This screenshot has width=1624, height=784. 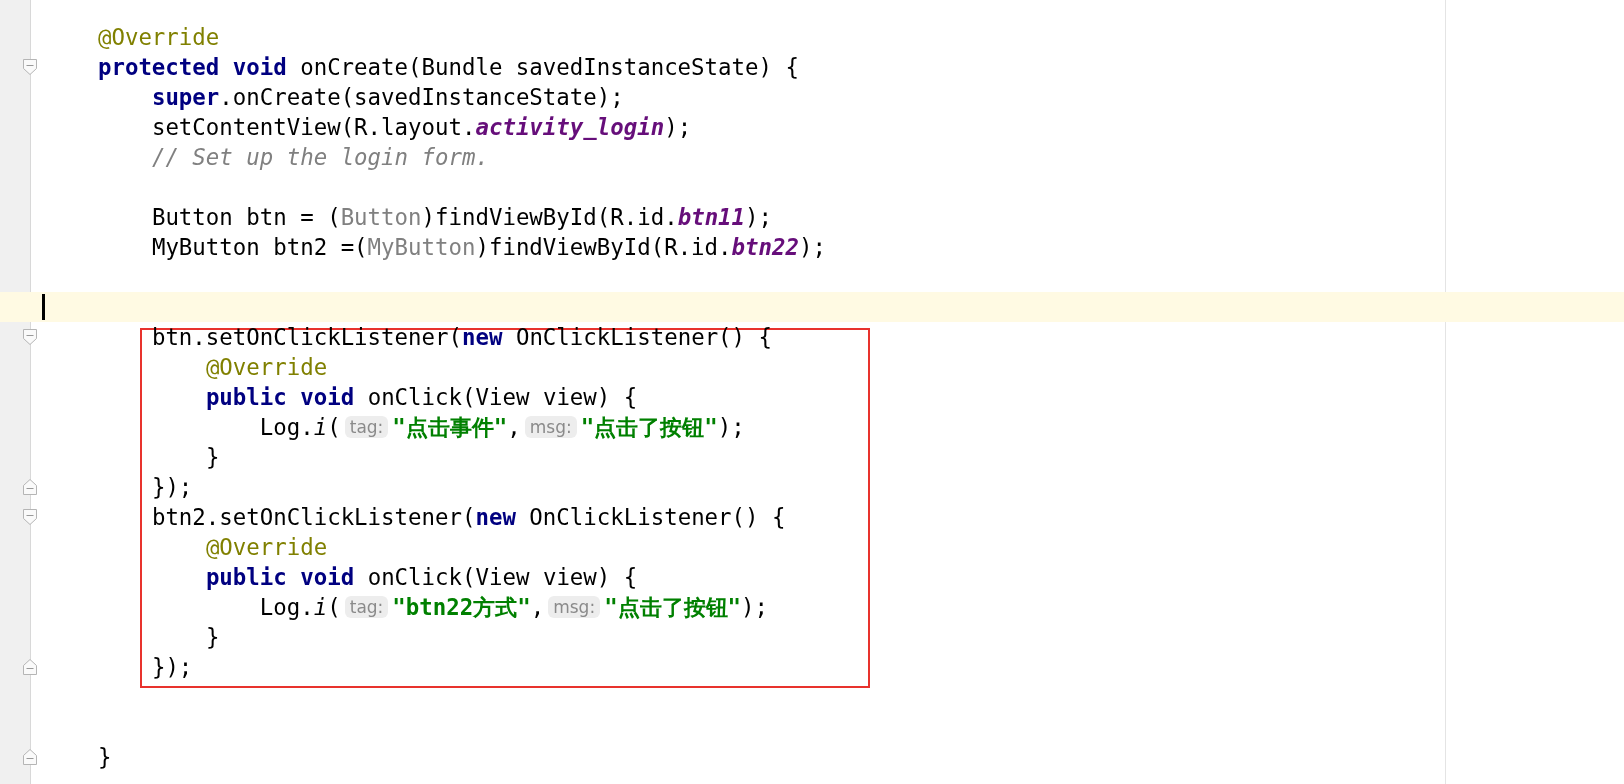 I want to click on code-text: MyButton btn2 =(, so click(x=259, y=247).